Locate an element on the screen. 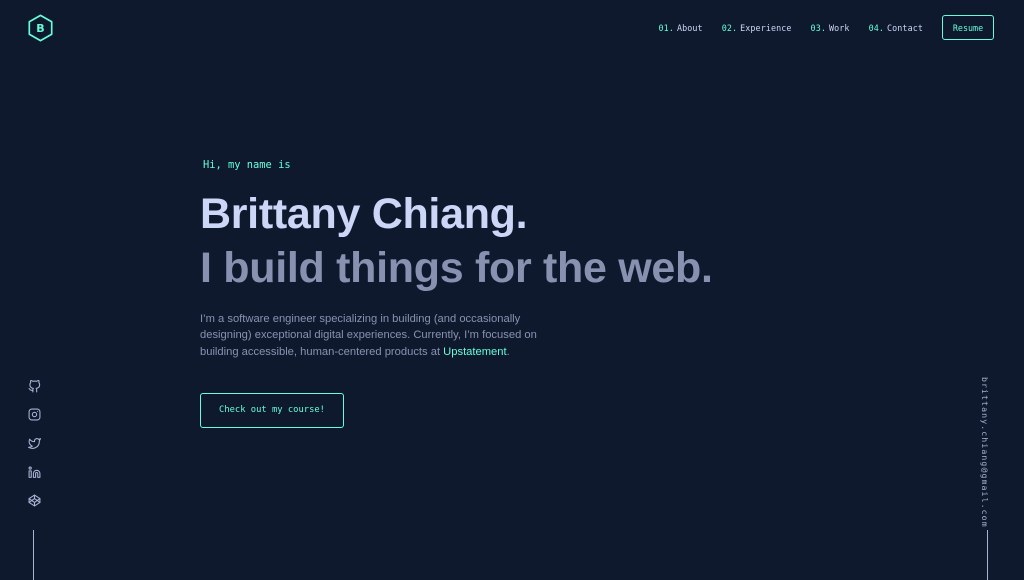  codepen-icon is located at coordinates (34, 500).